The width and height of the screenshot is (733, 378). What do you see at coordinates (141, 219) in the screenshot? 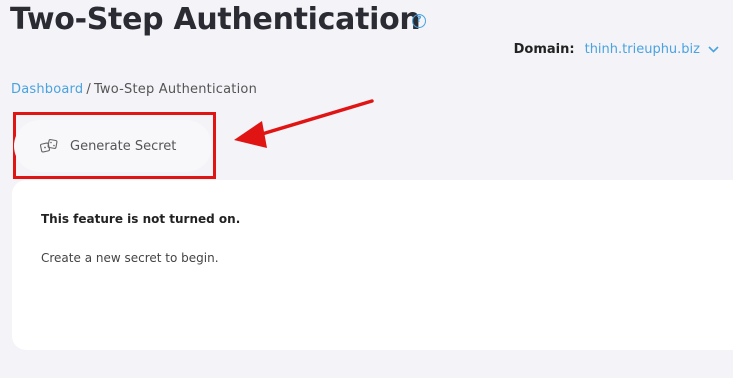
I see `feature-status-text: This feature is not turned on.` at bounding box center [141, 219].